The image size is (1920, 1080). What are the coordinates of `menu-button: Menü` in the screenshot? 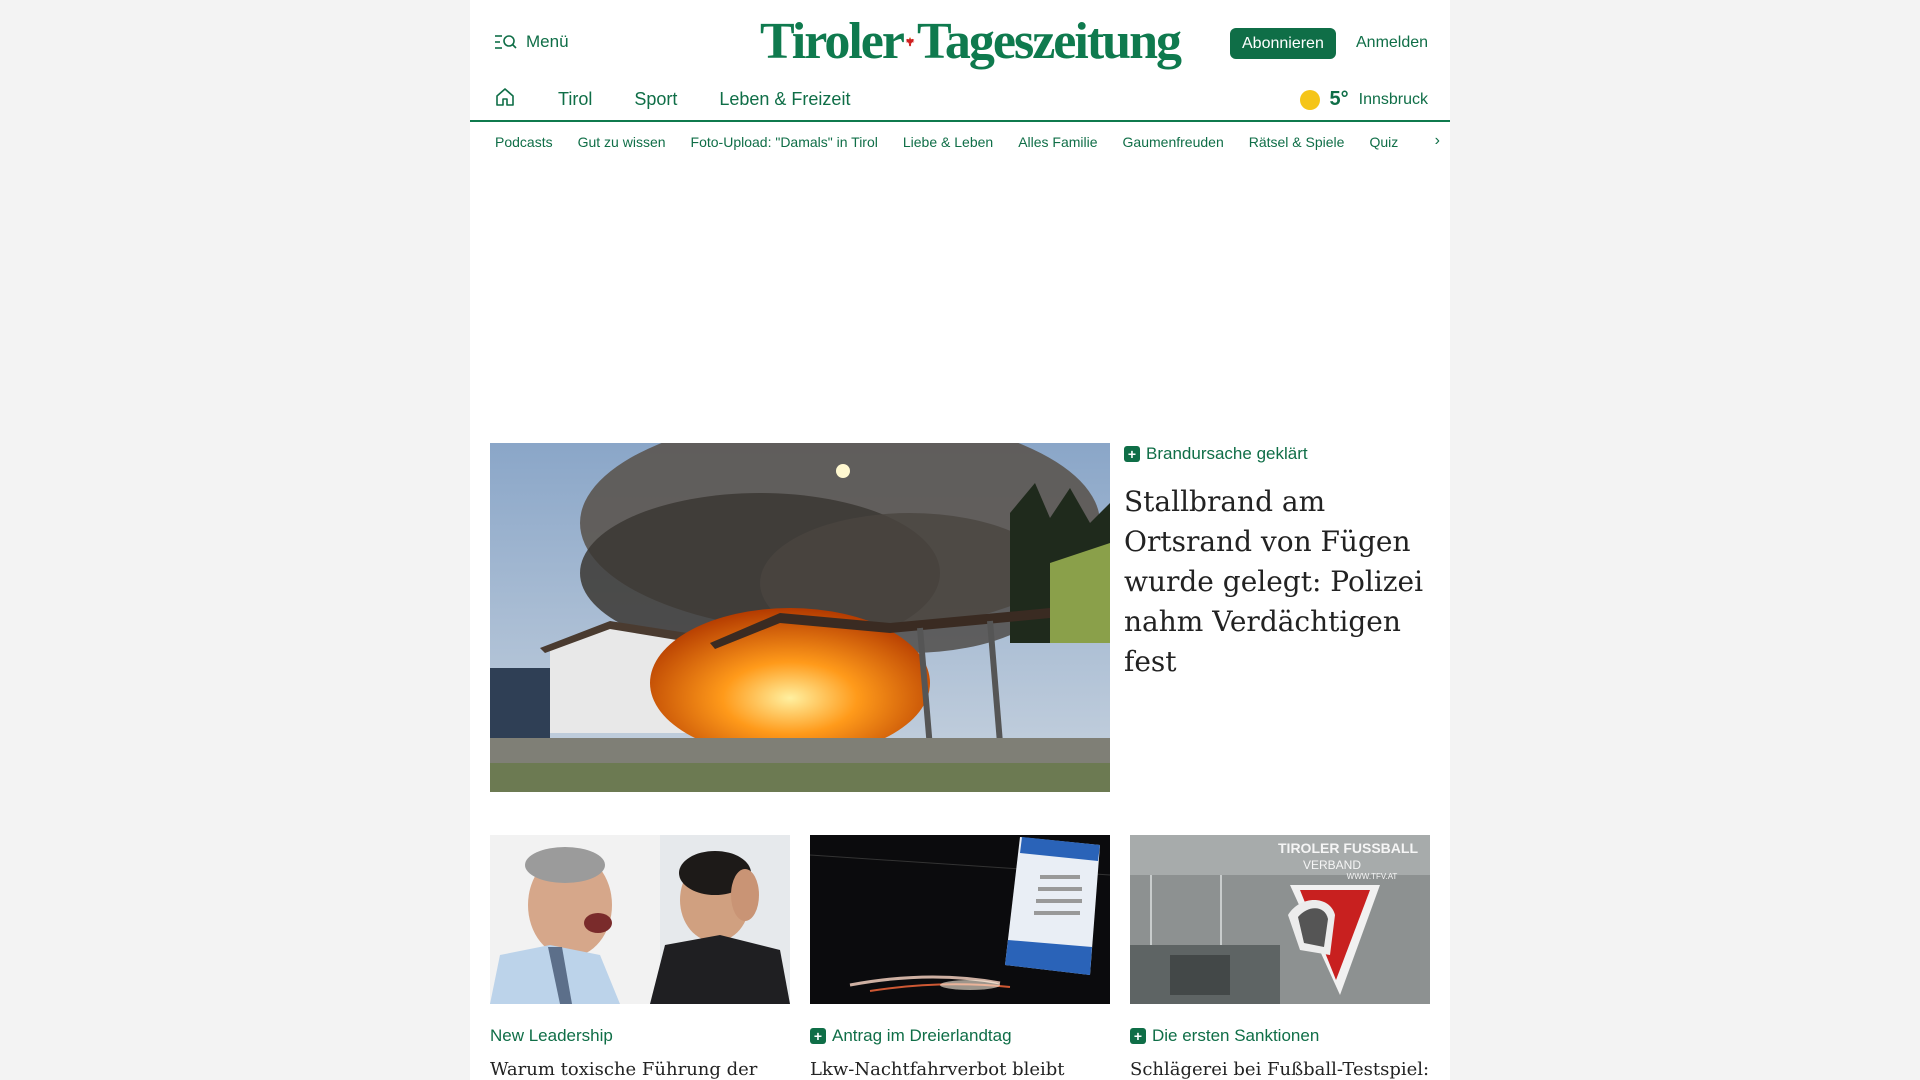 It's located at (531, 42).